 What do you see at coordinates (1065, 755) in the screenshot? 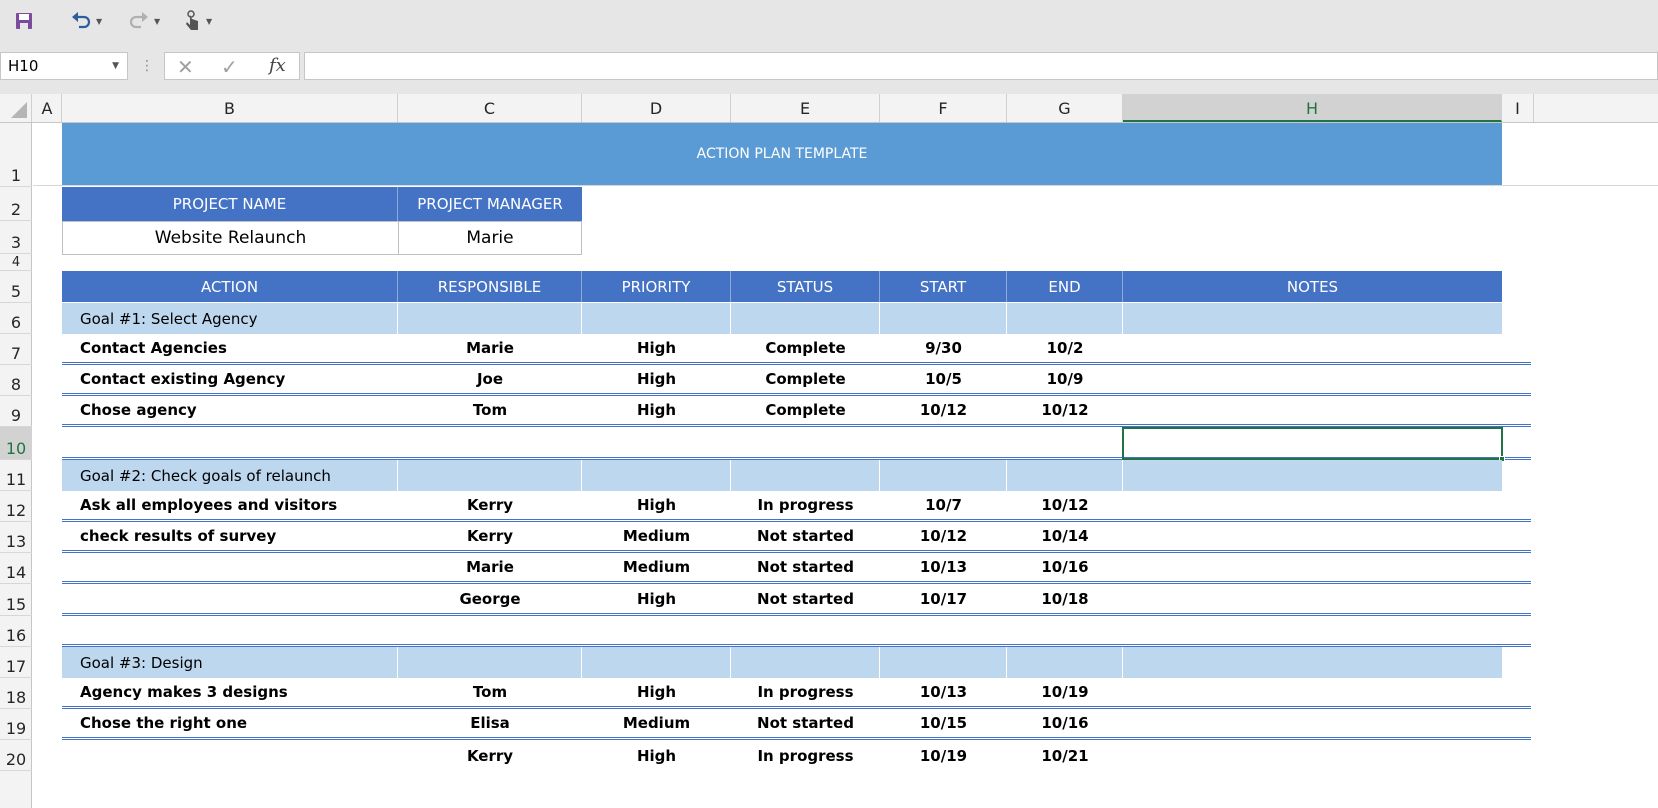
I see `task-end: 10/21` at bounding box center [1065, 755].